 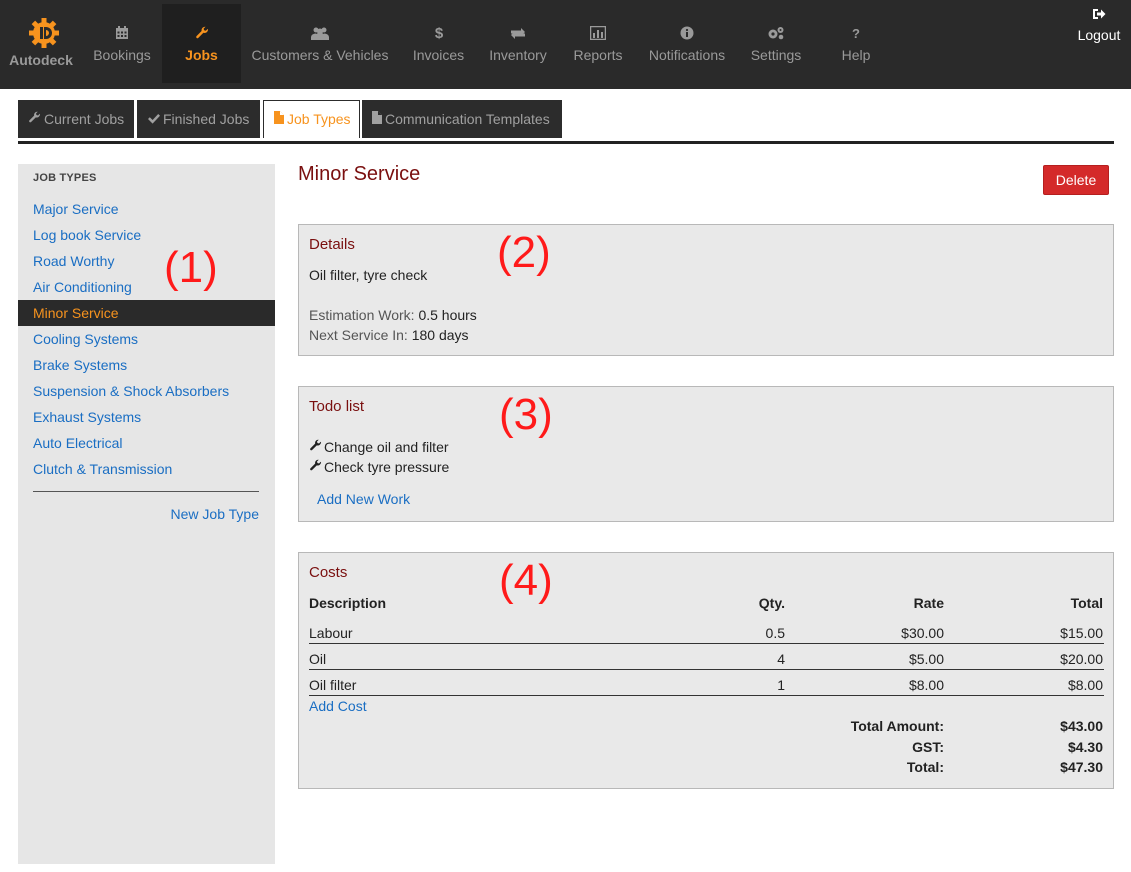 I want to click on tab-job-types: Job Types, so click(x=311, y=119).